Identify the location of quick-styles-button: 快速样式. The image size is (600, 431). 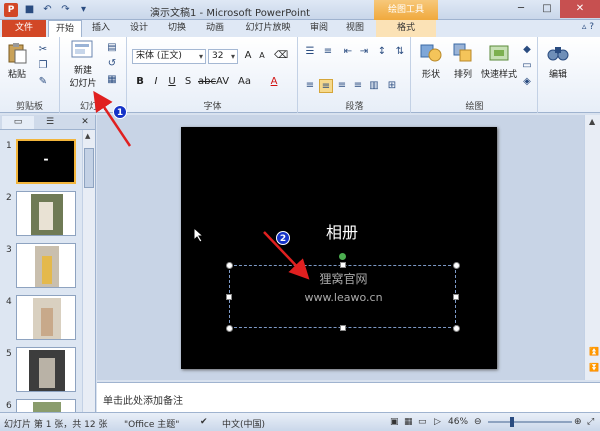
(499, 60).